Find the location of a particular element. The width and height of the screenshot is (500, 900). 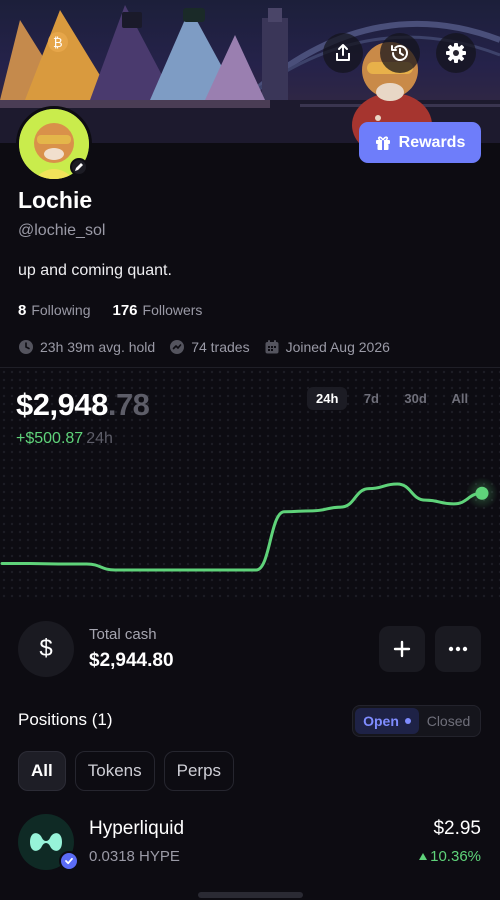

trades-icon is located at coordinates (177, 347).